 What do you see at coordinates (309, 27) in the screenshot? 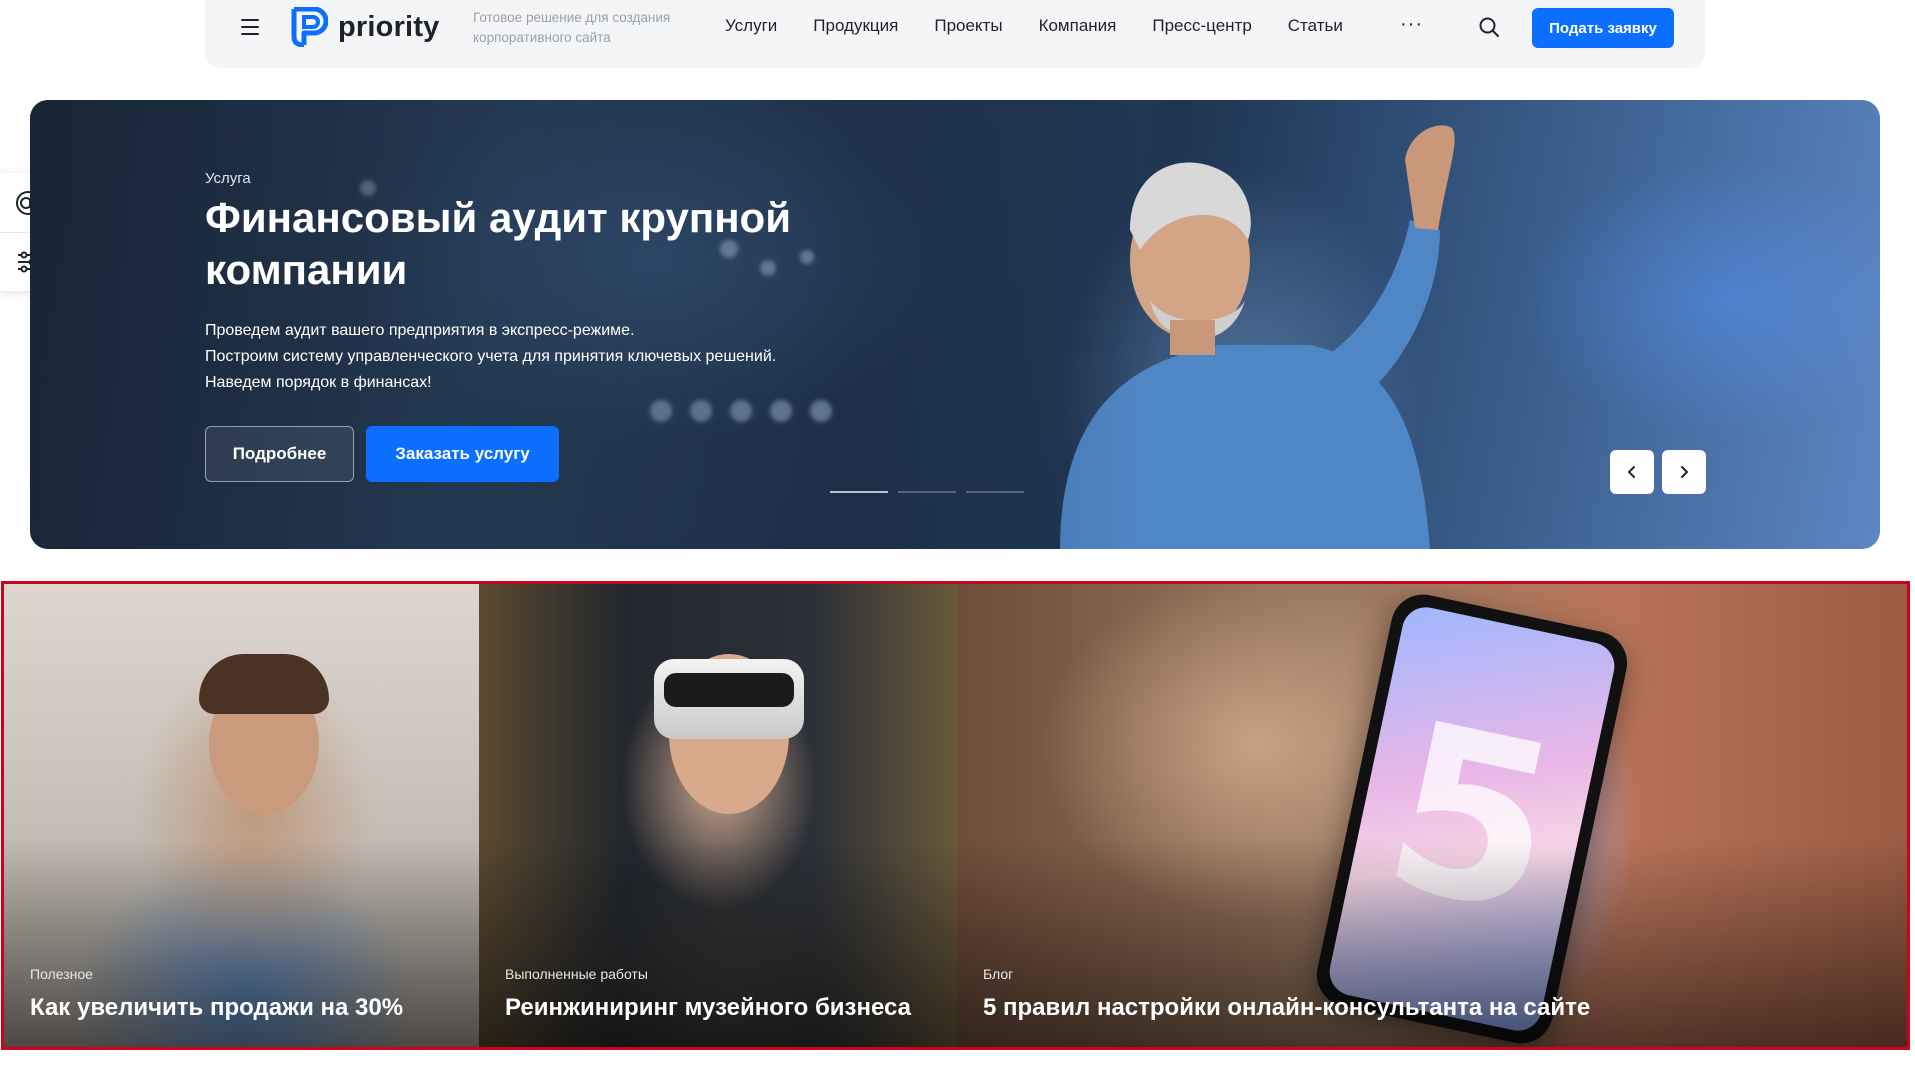
I see `logo-mark-icon` at bounding box center [309, 27].